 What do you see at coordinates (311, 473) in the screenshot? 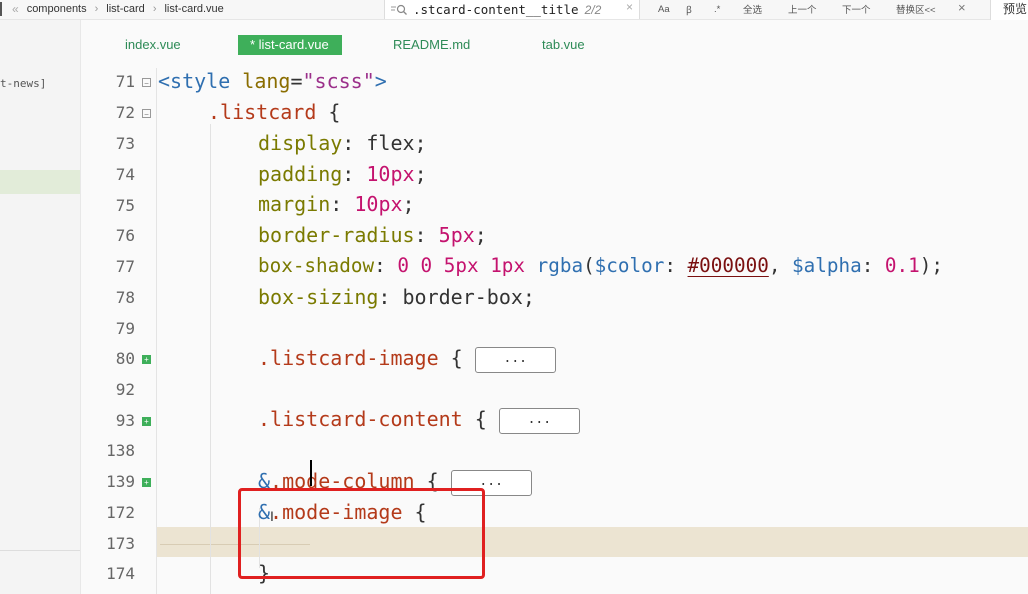
I see `text-caret` at bounding box center [311, 473].